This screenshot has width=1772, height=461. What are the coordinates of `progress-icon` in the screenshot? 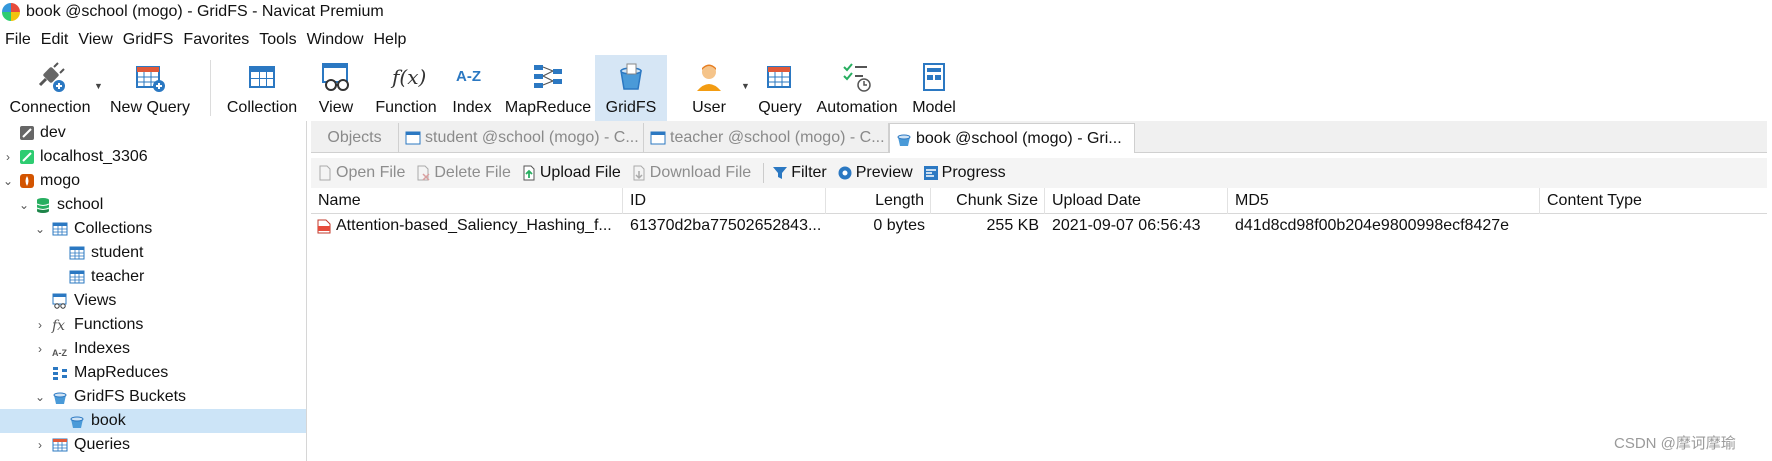 It's located at (930, 173).